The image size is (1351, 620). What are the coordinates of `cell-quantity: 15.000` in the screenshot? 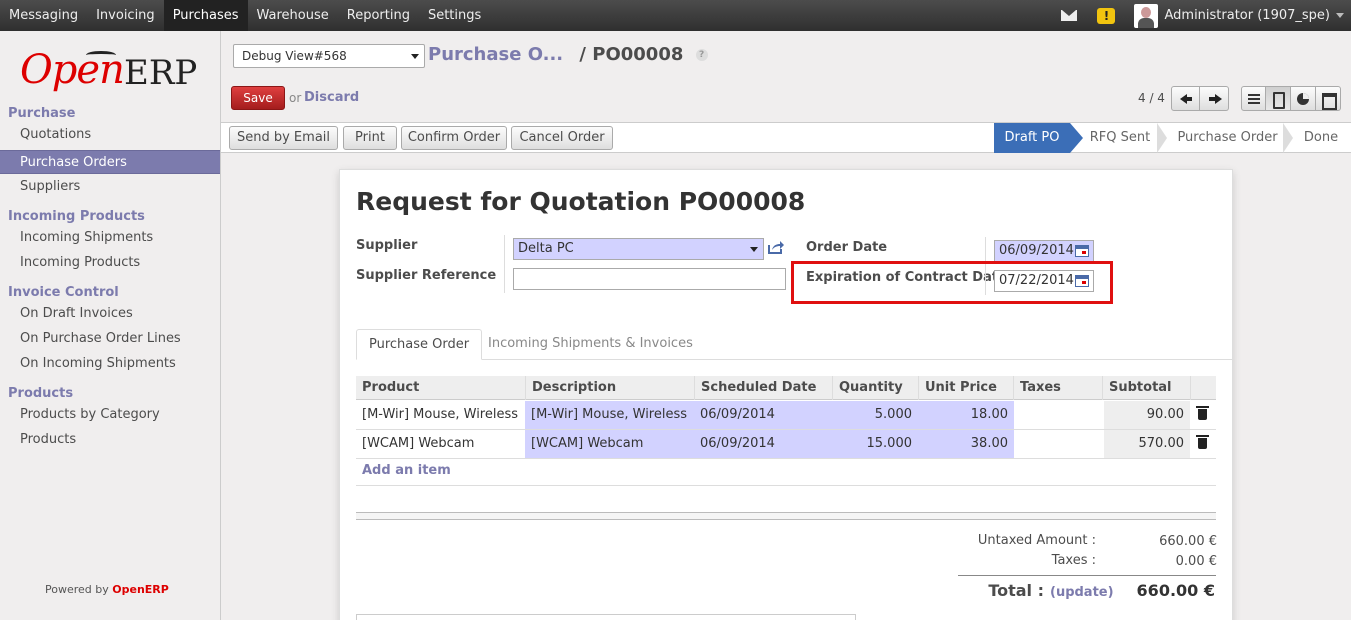 It's located at (875, 444).